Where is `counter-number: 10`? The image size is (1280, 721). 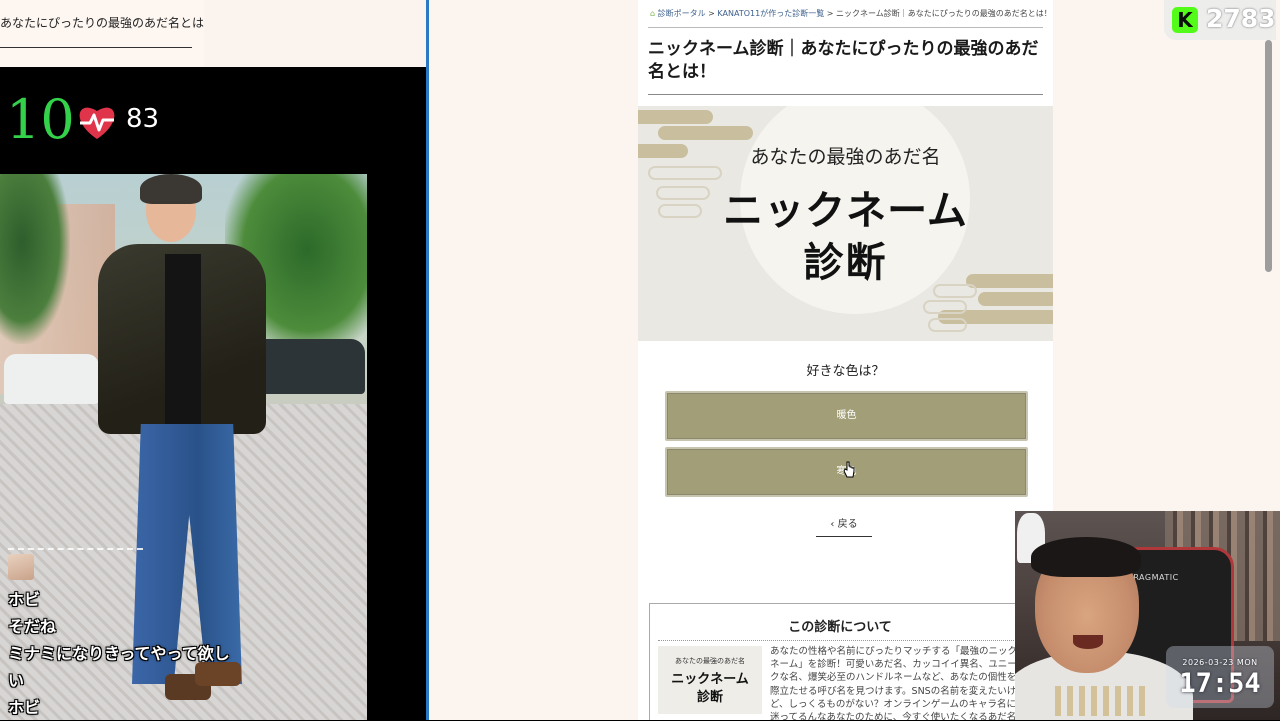 counter-number: 10 is located at coordinates (40, 119).